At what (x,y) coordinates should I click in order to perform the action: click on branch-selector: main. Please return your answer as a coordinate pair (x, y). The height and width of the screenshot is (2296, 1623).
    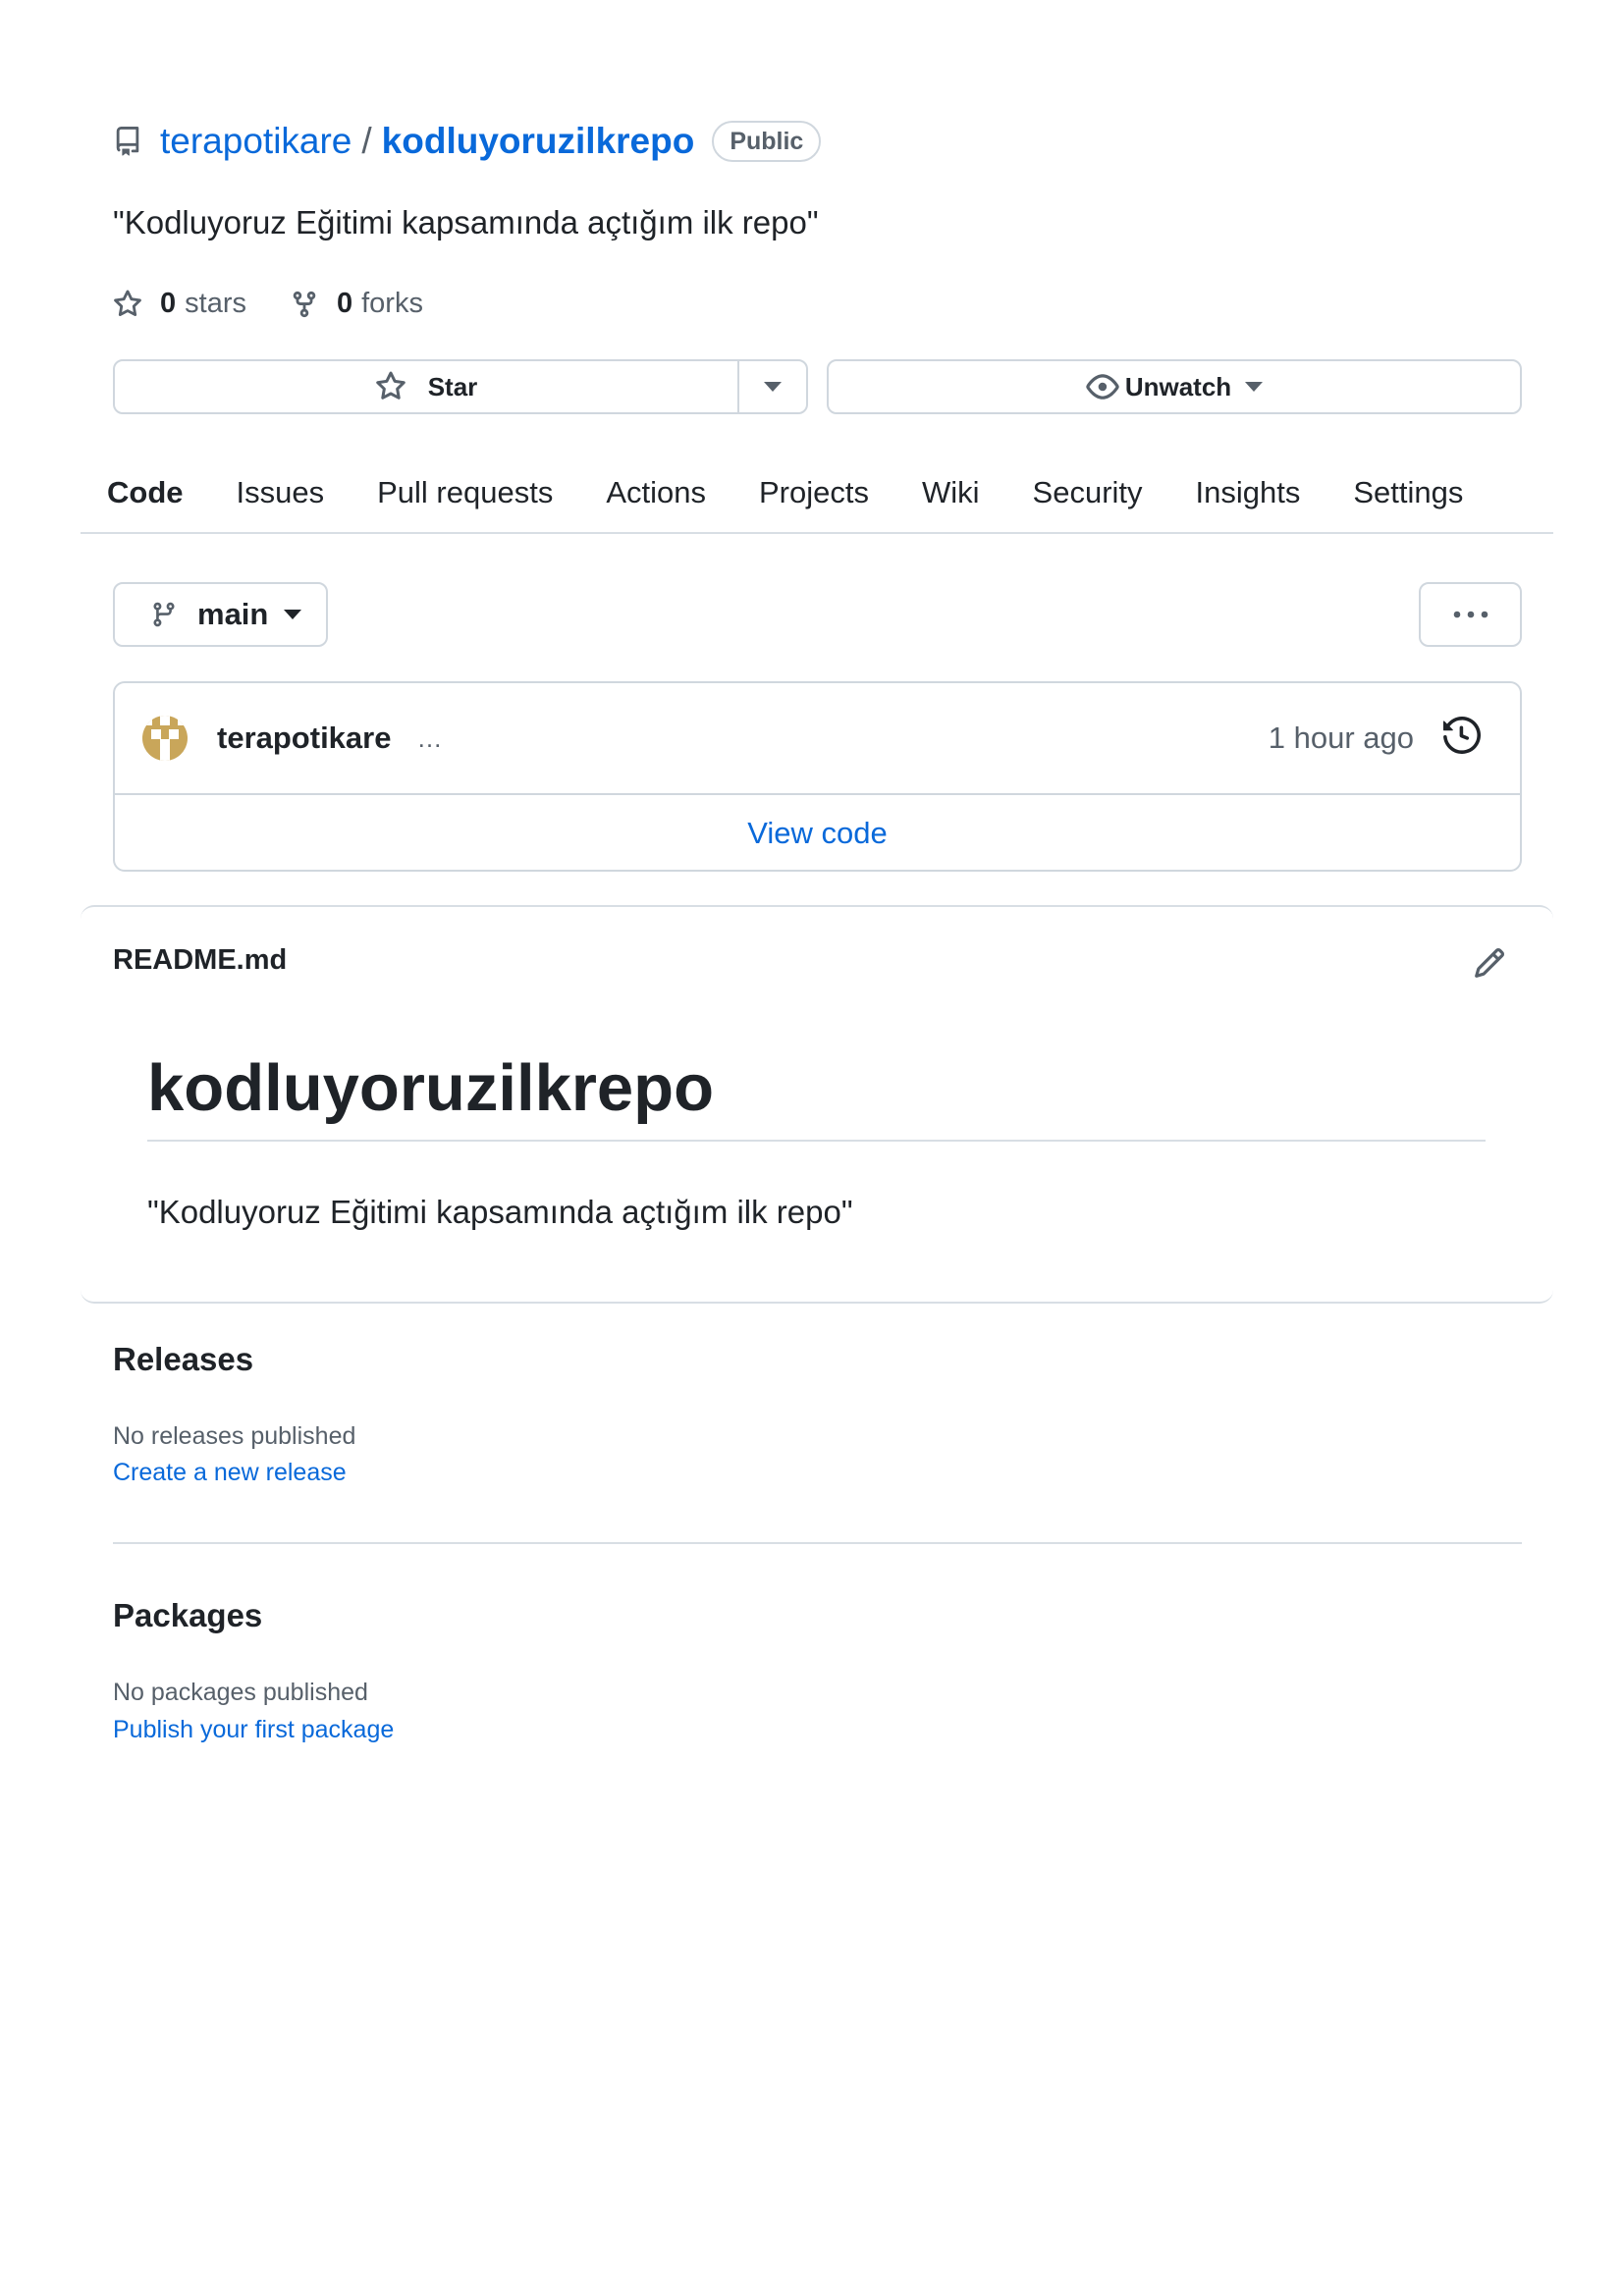
    Looking at the image, I should click on (220, 614).